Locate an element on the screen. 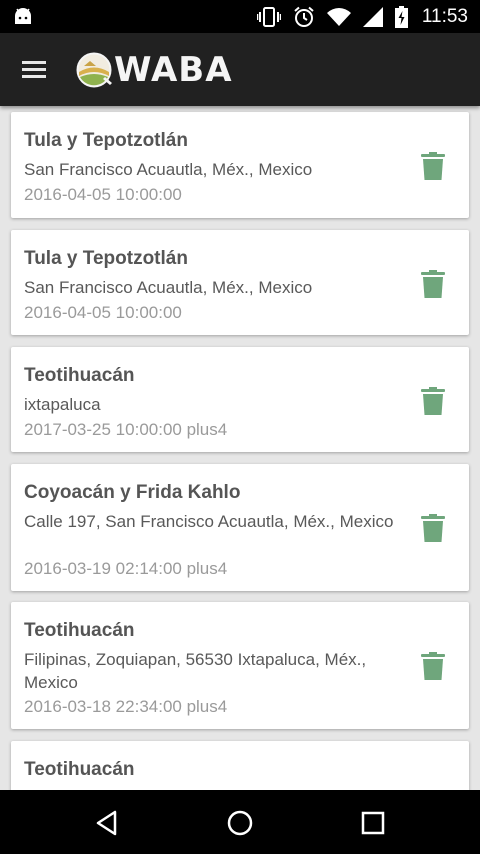 This screenshot has width=480, height=854. trip-address: ixtapaluca is located at coordinates (62, 404).